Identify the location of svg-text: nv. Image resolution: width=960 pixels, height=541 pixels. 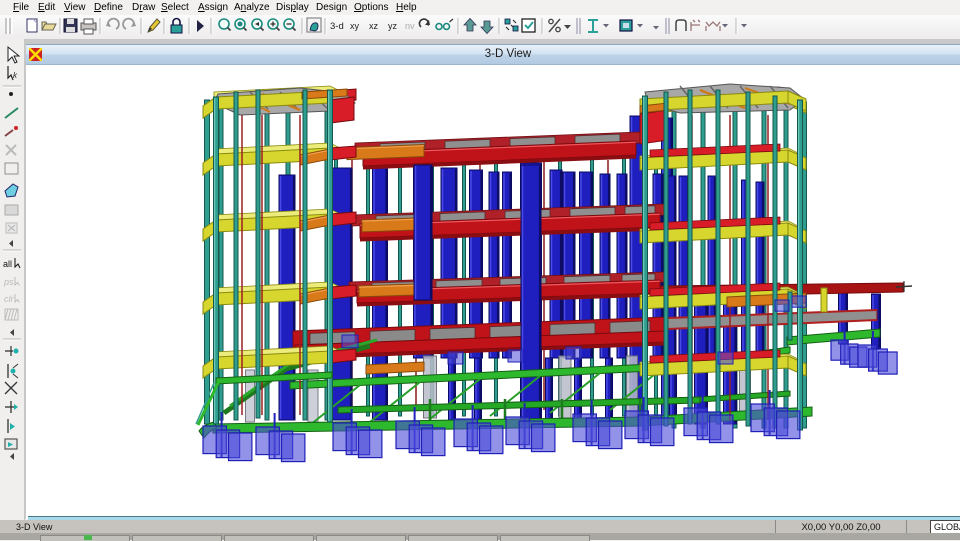
(410, 26).